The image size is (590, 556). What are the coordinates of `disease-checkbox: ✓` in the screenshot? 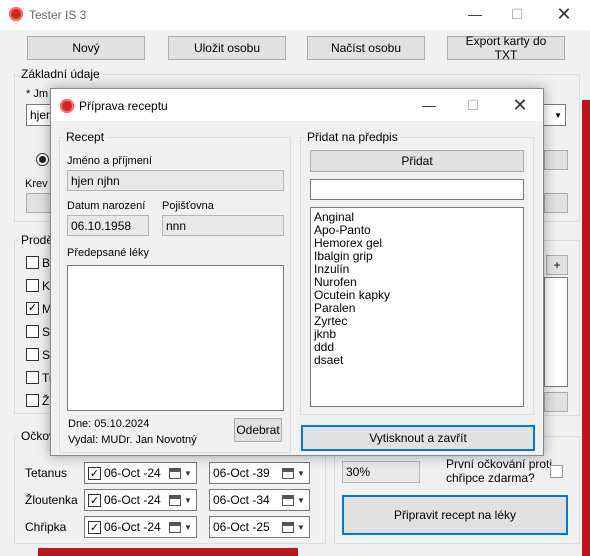 It's located at (32, 308).